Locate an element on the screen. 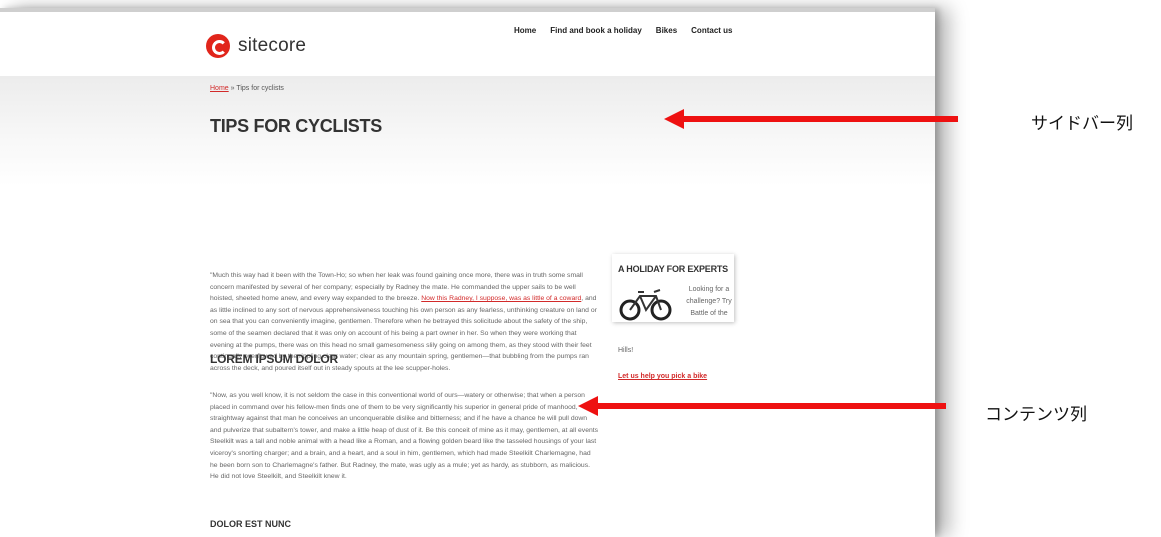  page-title: TIPS FOR CYCLISTS is located at coordinates (296, 126).